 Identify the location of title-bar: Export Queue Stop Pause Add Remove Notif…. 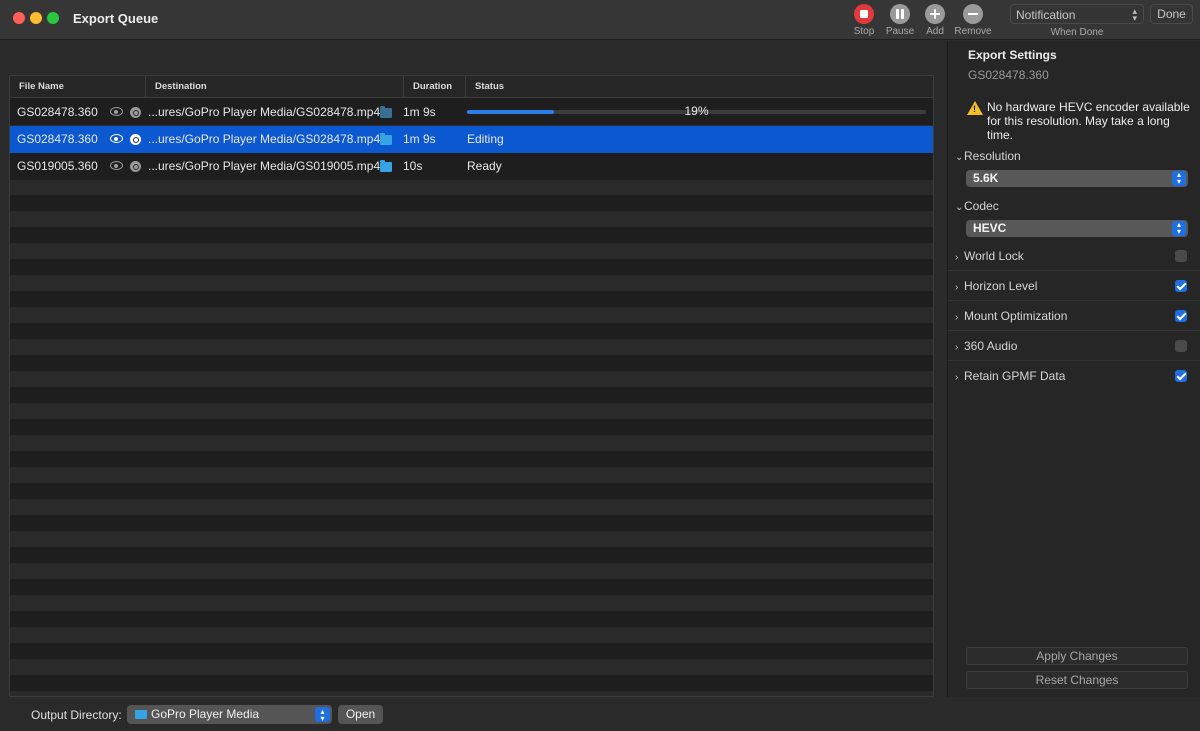
(600, 20).